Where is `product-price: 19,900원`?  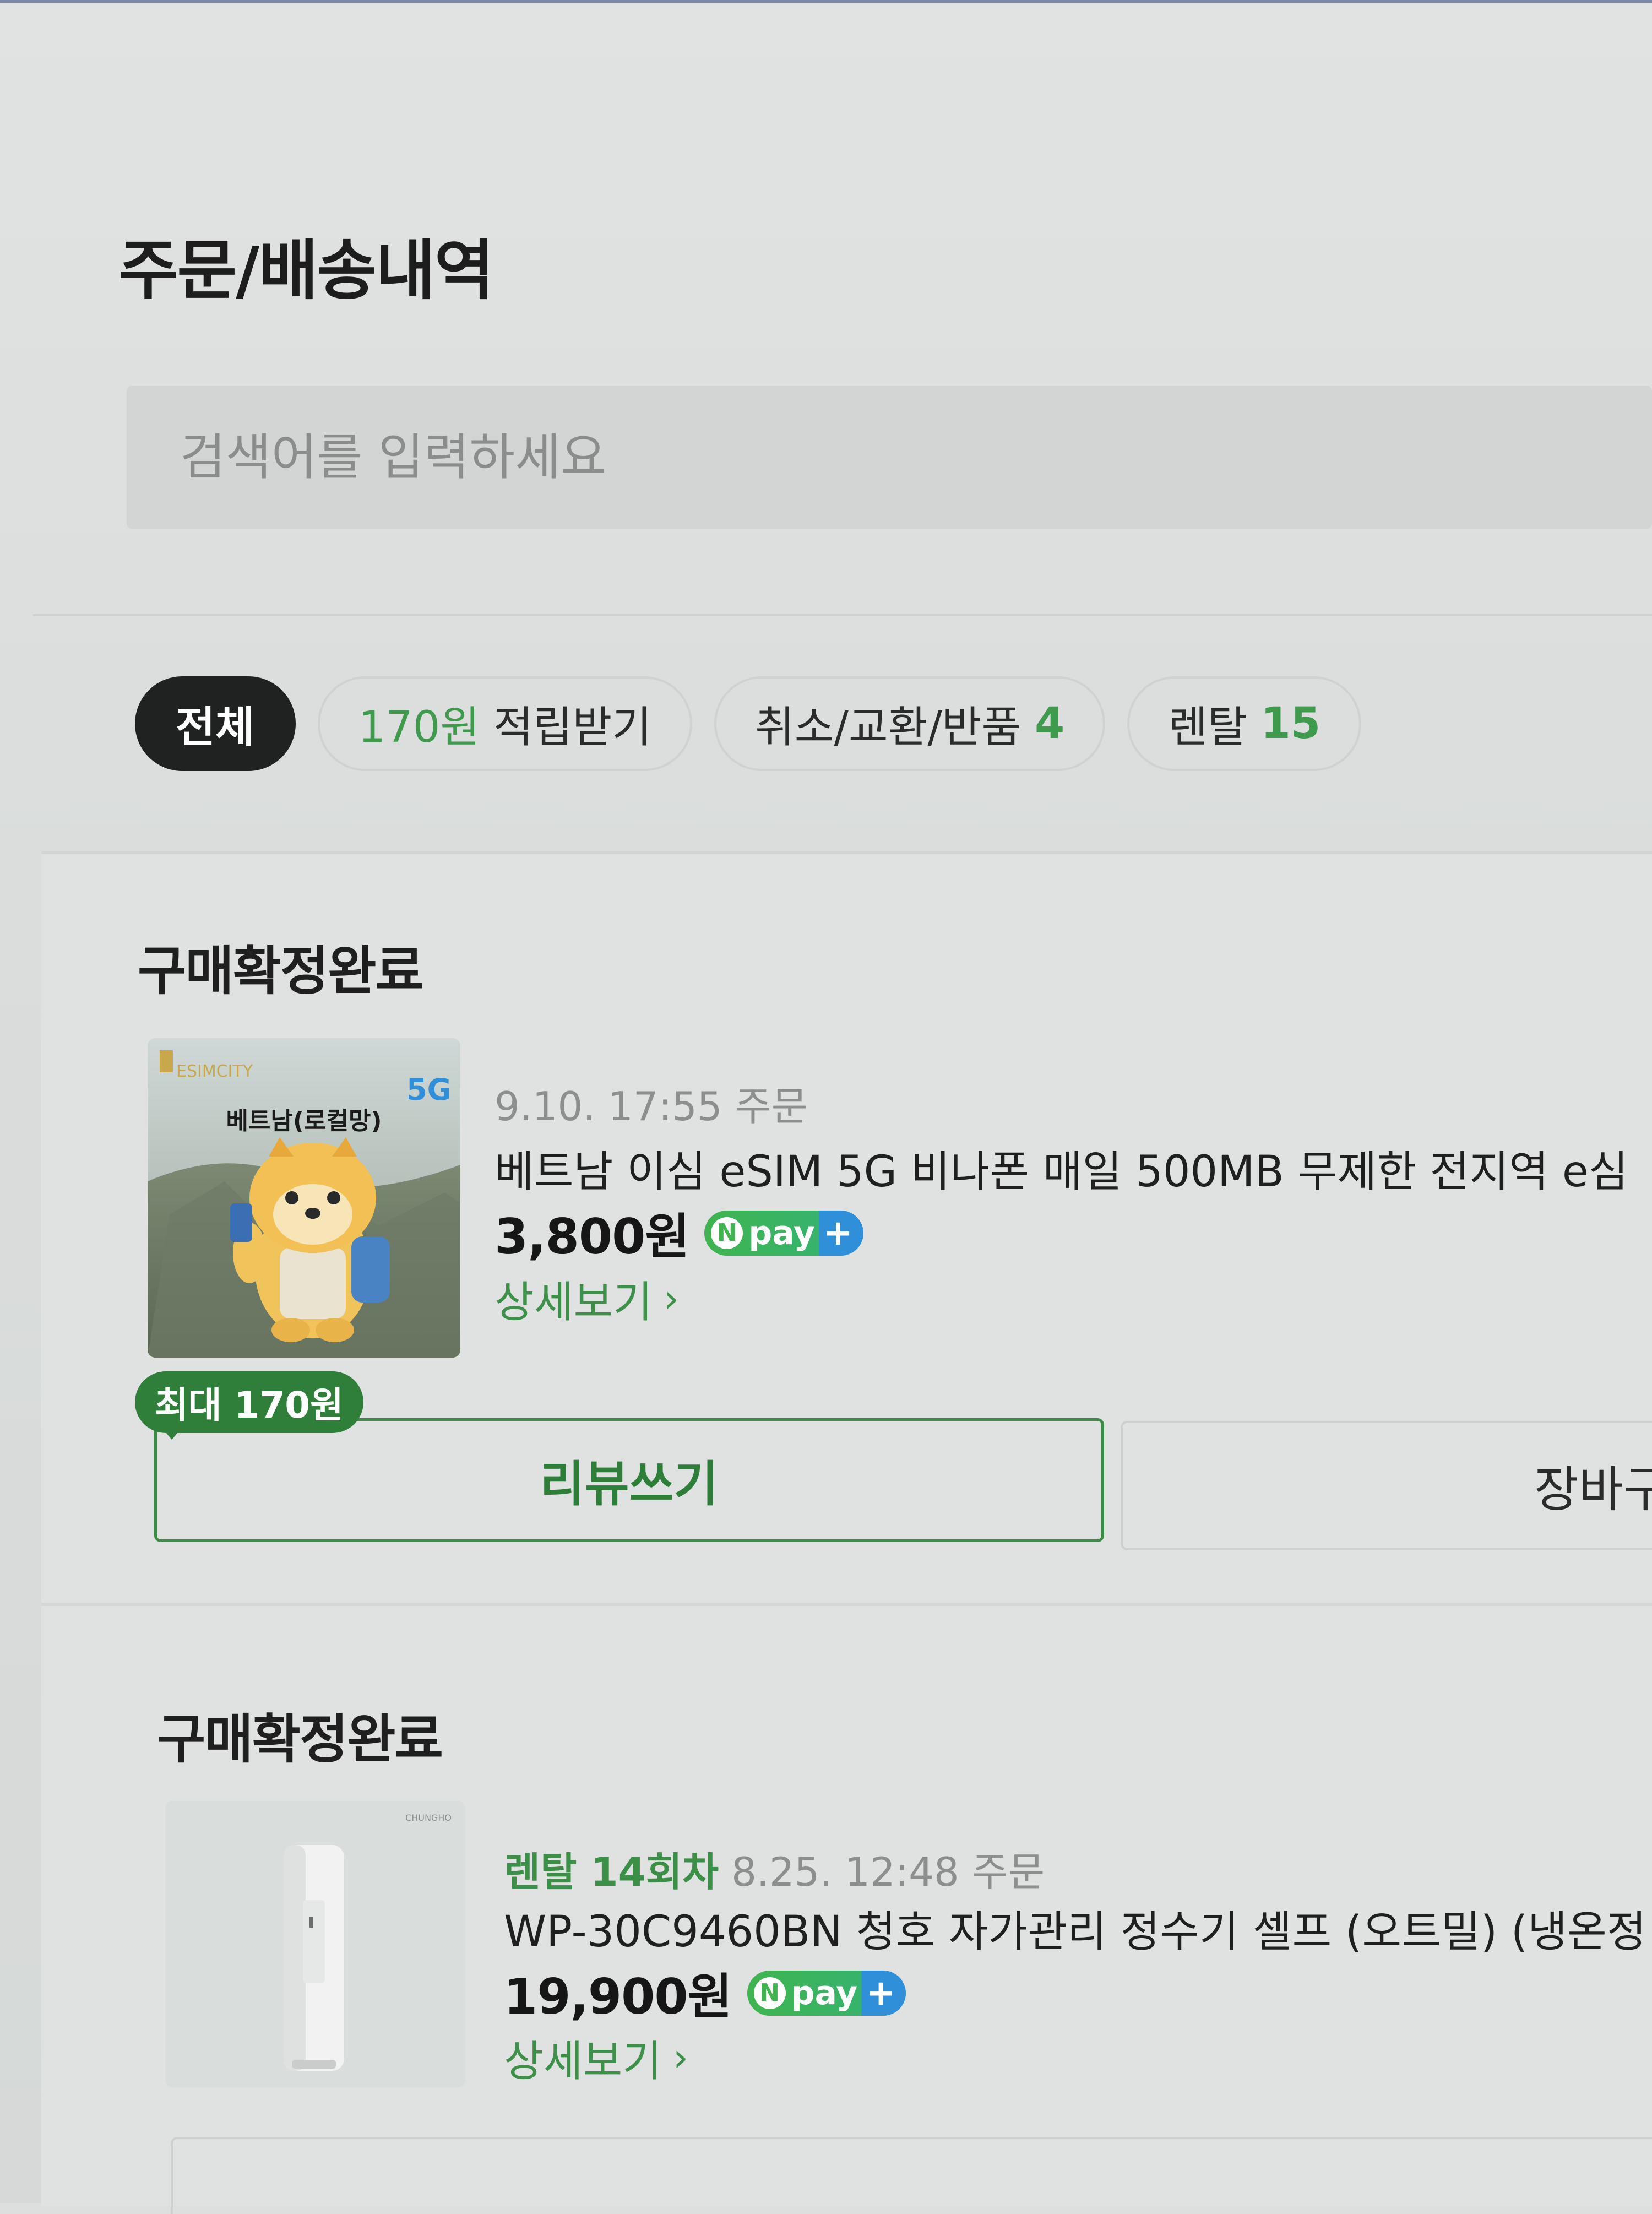 product-price: 19,900원 is located at coordinates (618, 1996).